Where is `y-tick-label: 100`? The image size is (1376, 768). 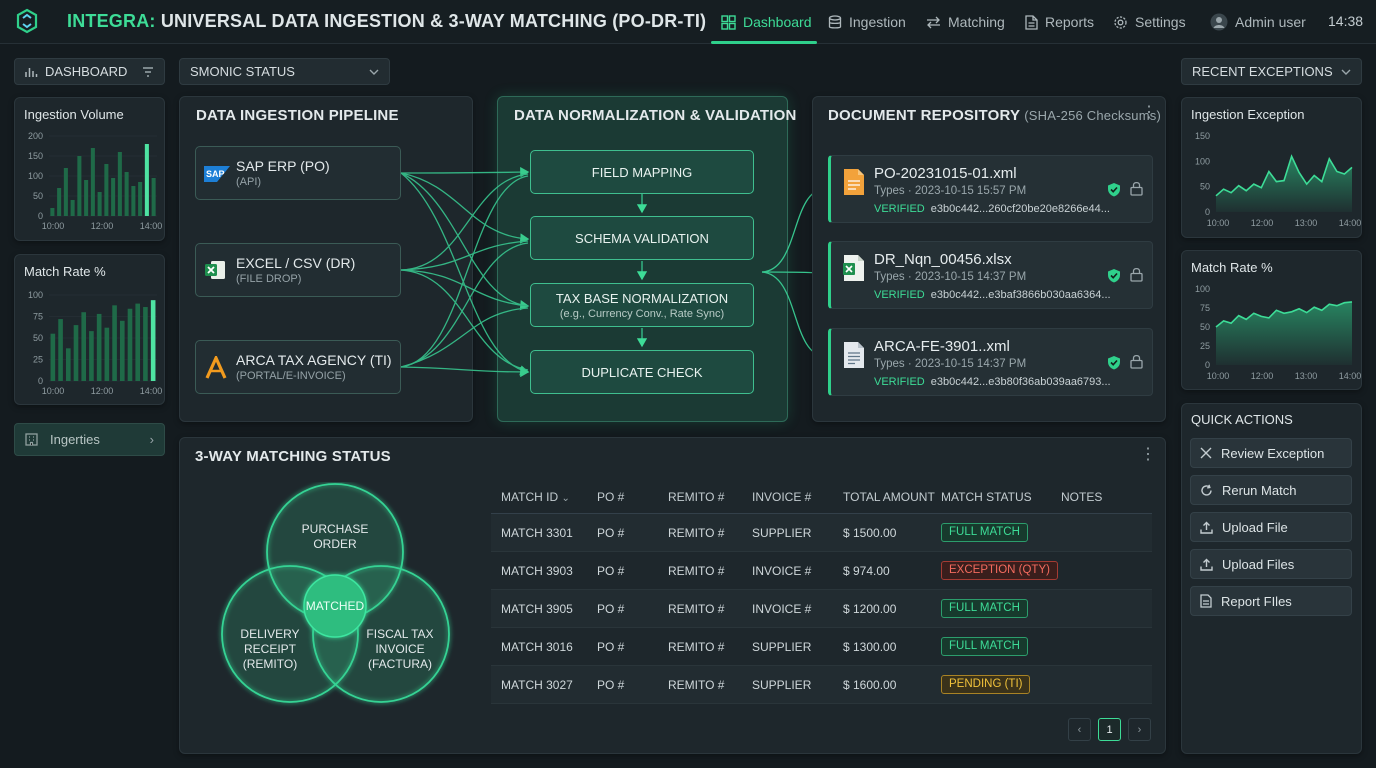
y-tick-label: 100 is located at coordinates (35, 295).